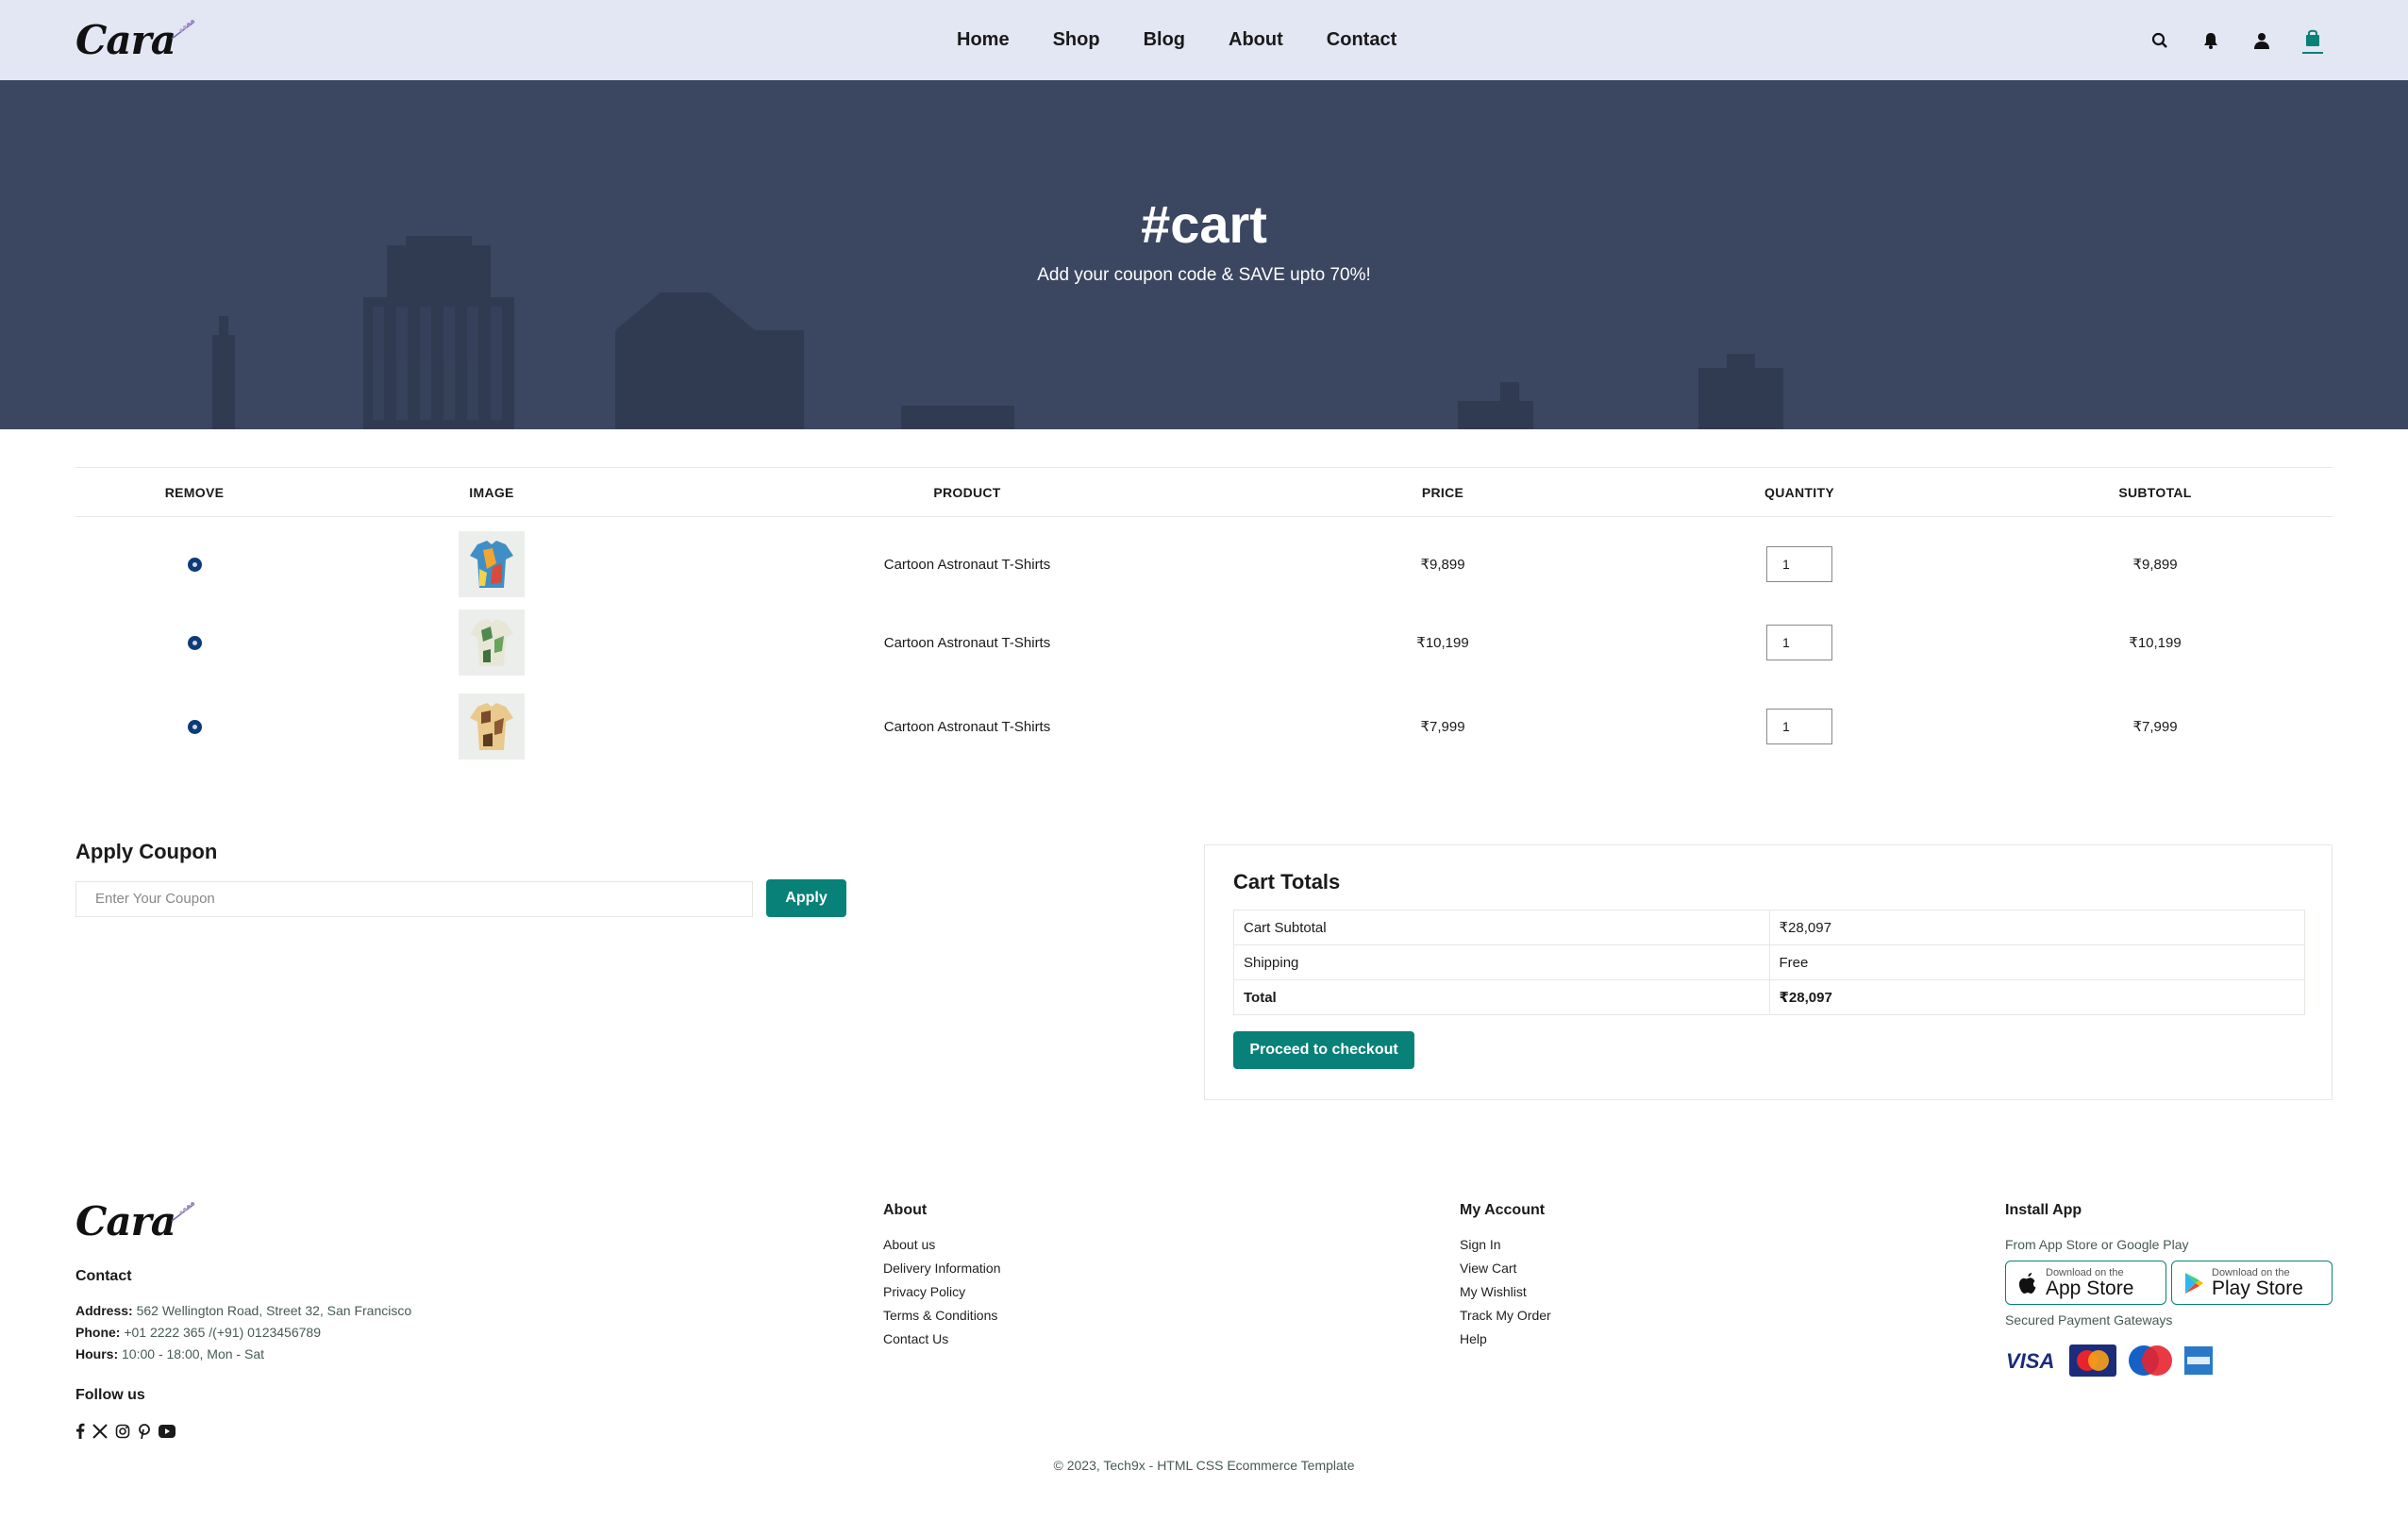 This screenshot has height=1520, width=2408. Describe the element at coordinates (492, 492) in the screenshot. I see `column-header: IMAGE` at that location.